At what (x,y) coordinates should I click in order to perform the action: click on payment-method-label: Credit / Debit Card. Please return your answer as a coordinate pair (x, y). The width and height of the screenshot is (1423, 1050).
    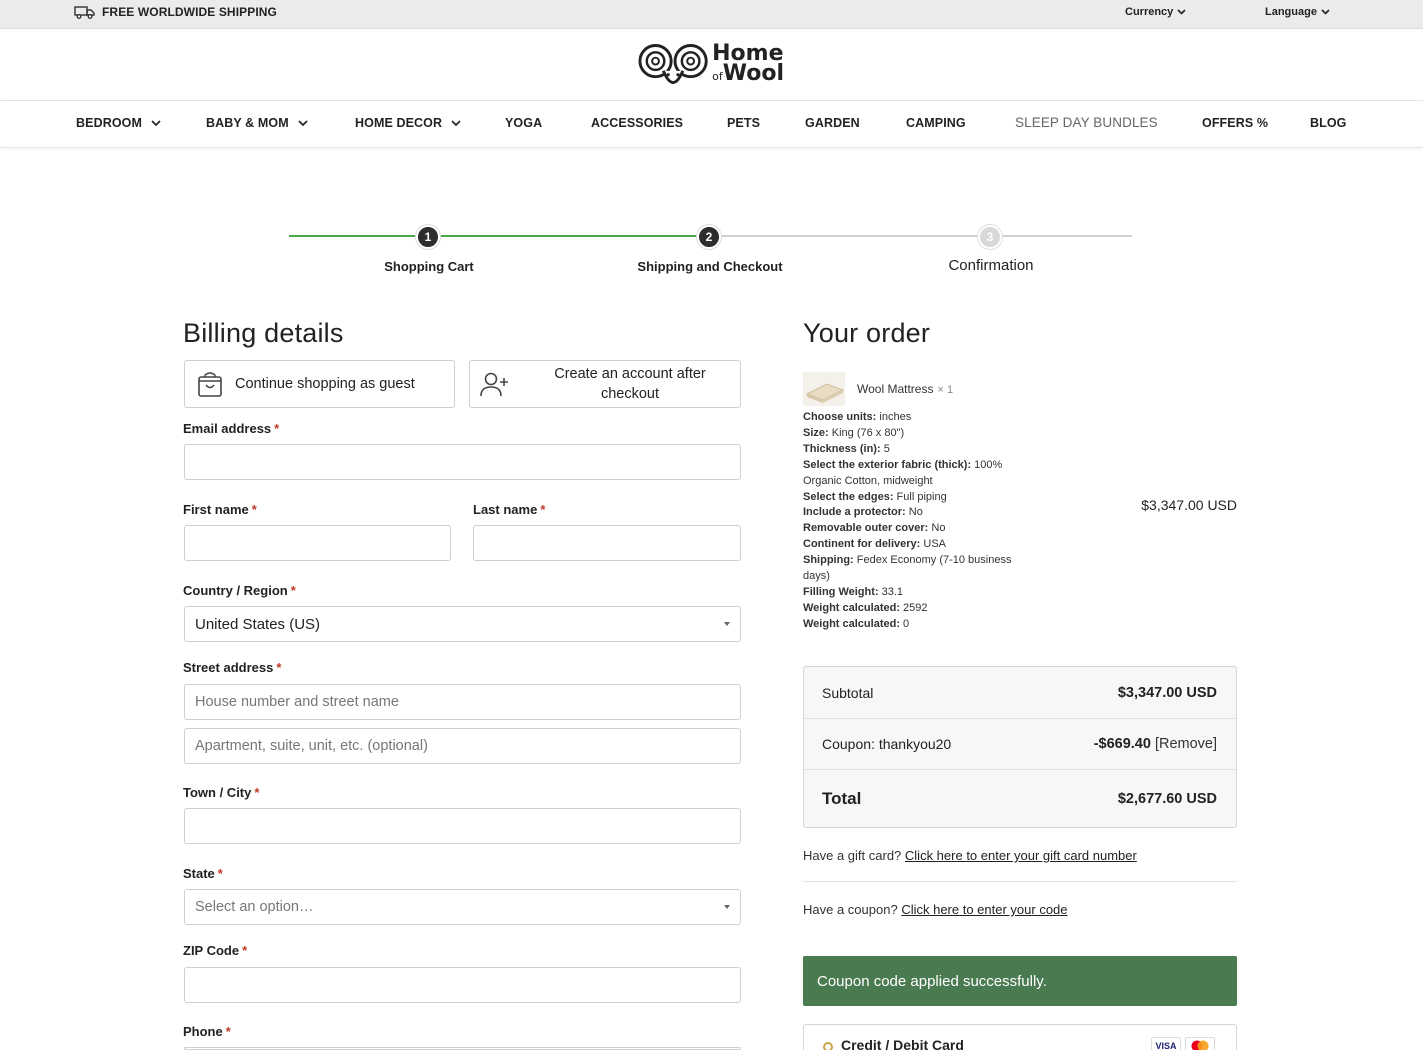
    Looking at the image, I should click on (902, 1043).